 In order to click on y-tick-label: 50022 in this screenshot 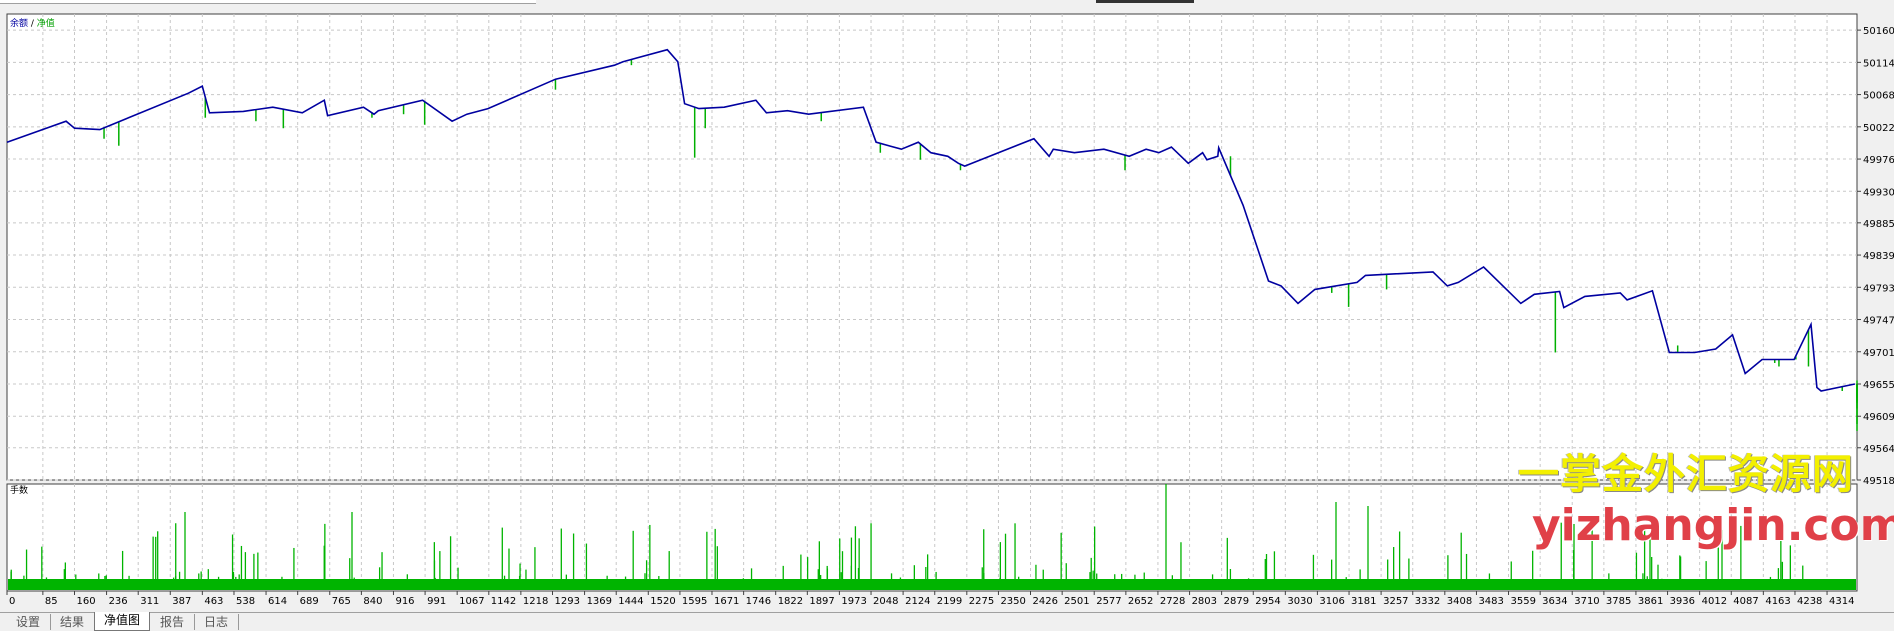, I will do `click(1878, 128)`.